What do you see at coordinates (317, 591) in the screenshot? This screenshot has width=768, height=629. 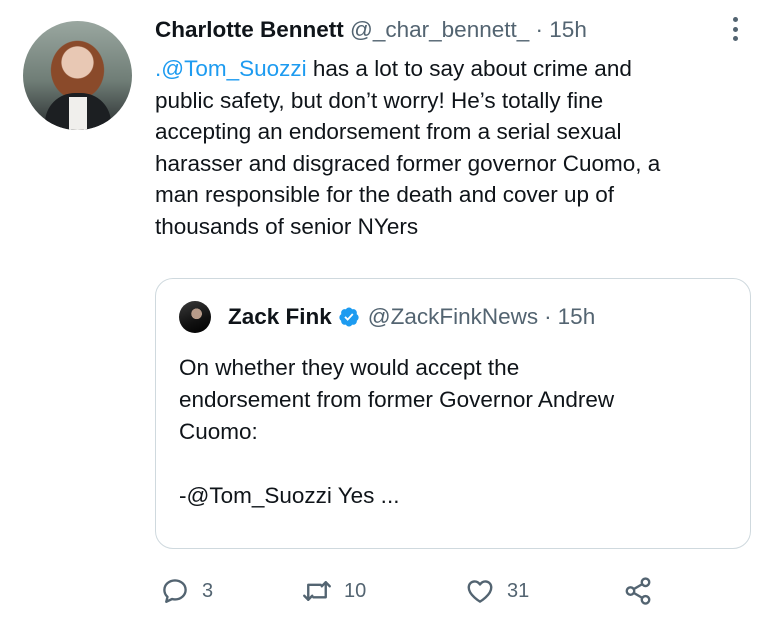 I see `retweet-icon` at bounding box center [317, 591].